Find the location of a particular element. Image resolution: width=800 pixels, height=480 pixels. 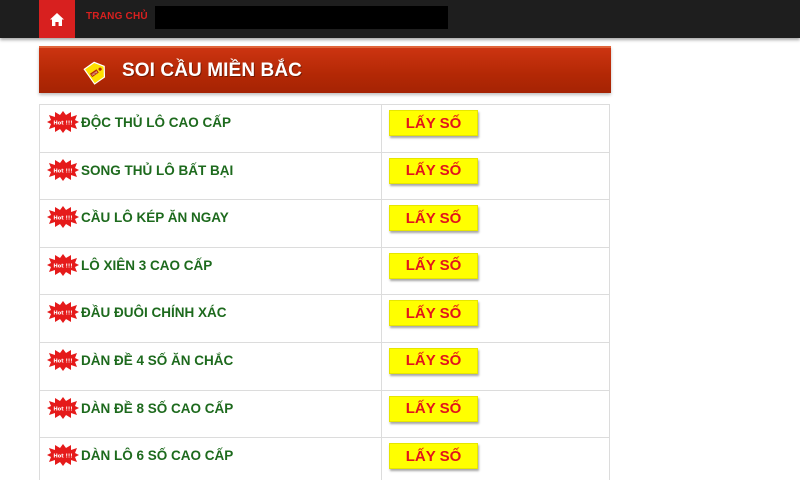

nav-redacted-area is located at coordinates (301, 17).